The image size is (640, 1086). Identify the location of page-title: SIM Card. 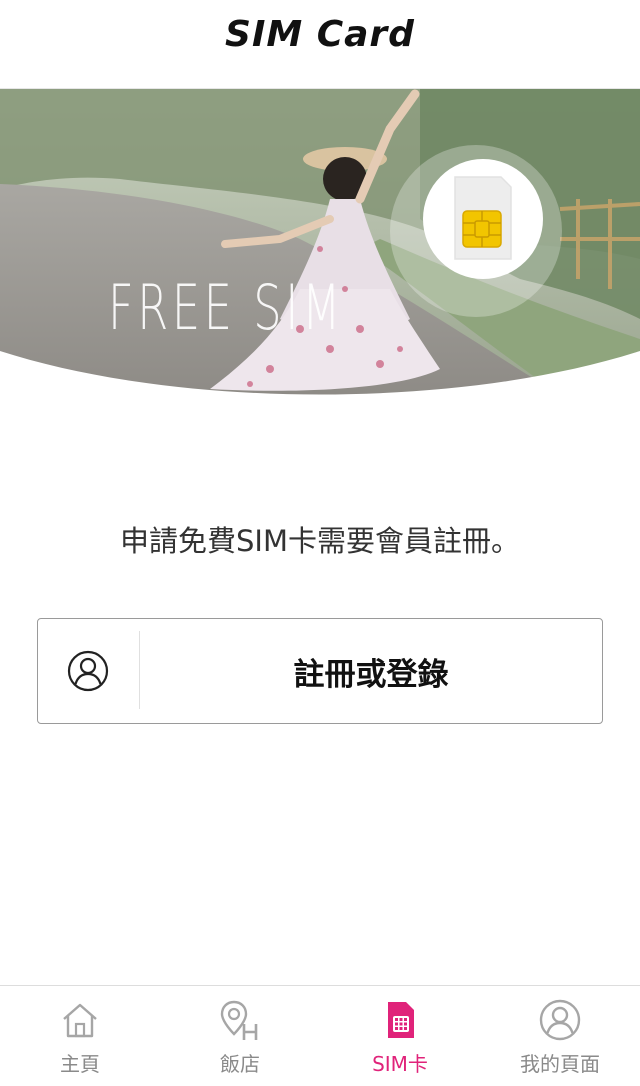
(320, 34).